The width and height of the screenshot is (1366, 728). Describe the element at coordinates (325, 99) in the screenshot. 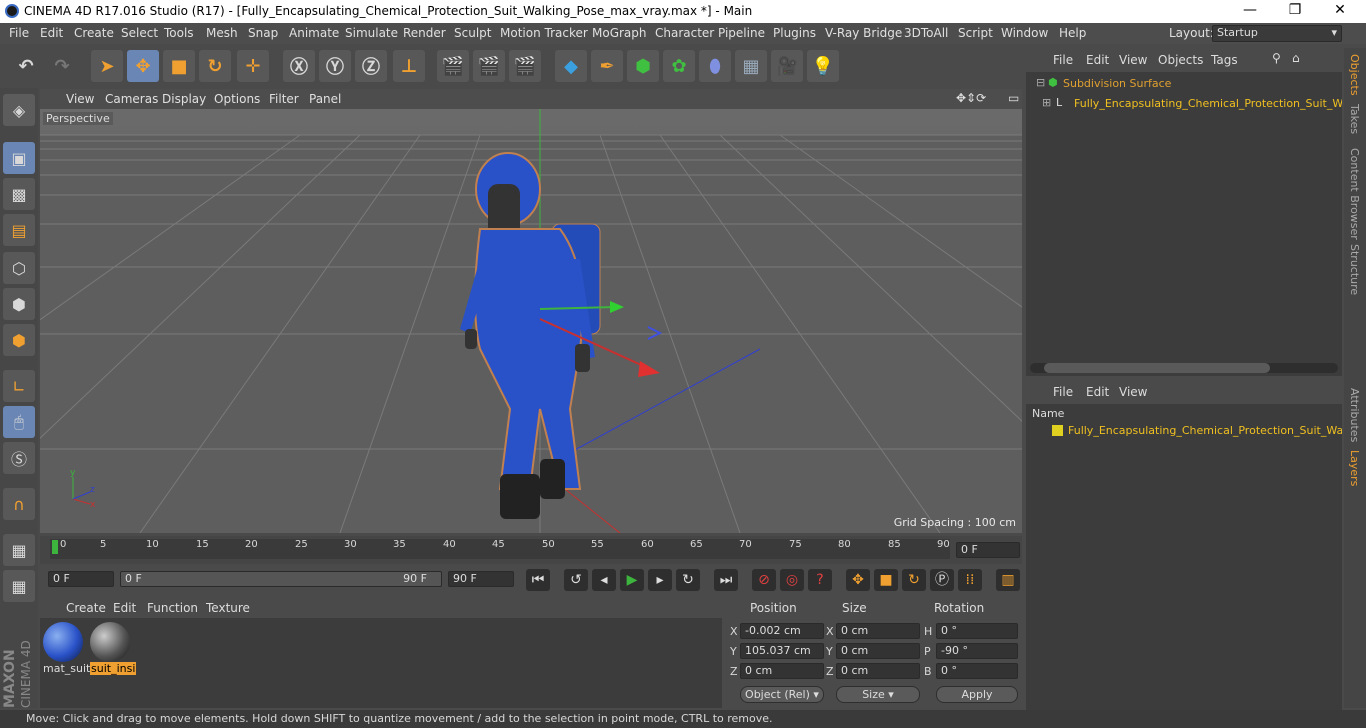

I see `vp-menu-panel: Panel` at that location.